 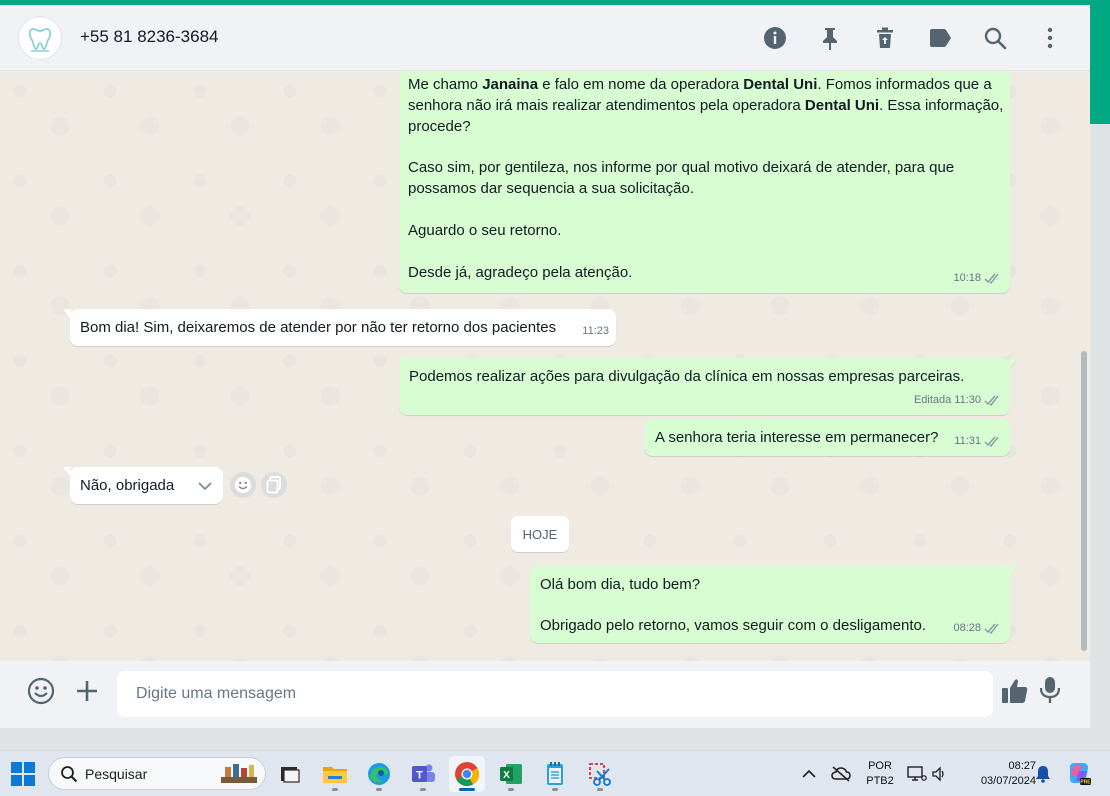 What do you see at coordinates (419, 776) in the screenshot?
I see `svg-text: T` at bounding box center [419, 776].